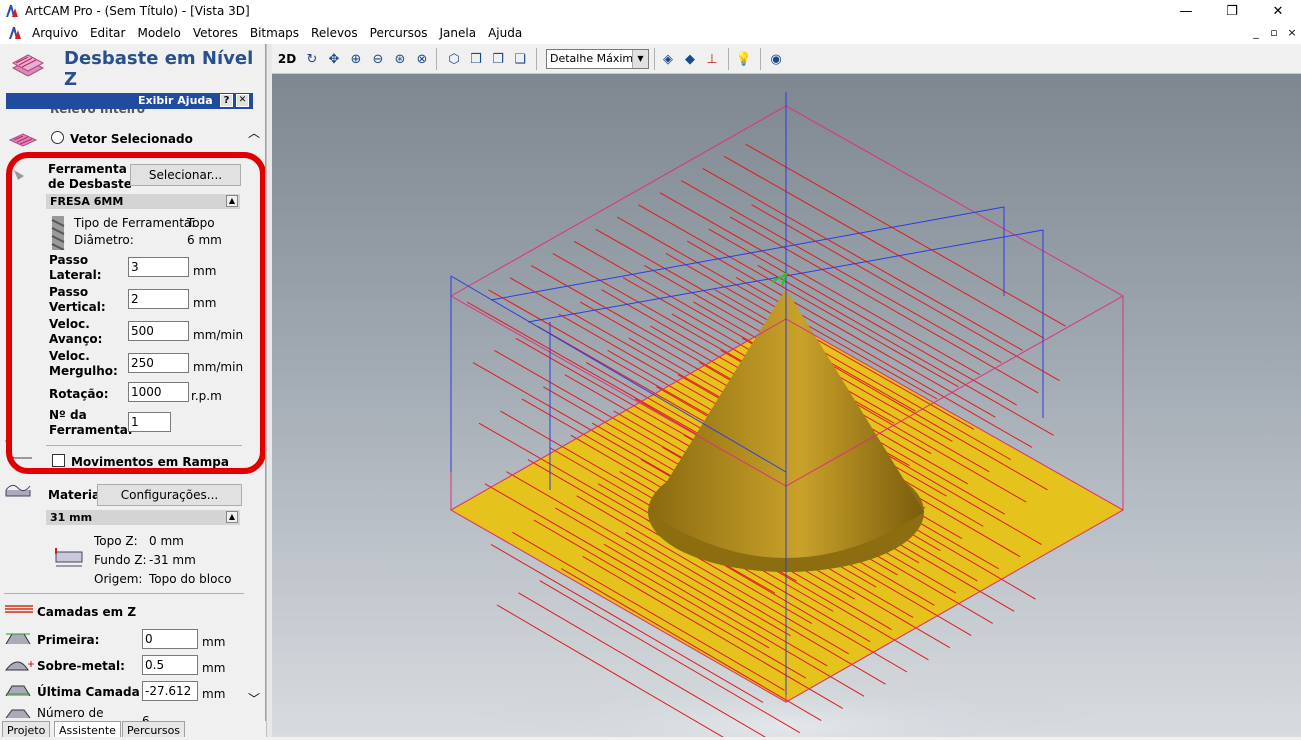 The width and height of the screenshot is (1301, 740). I want to click on help-bar: Exibir Ajuda ? ✕, so click(129, 101).